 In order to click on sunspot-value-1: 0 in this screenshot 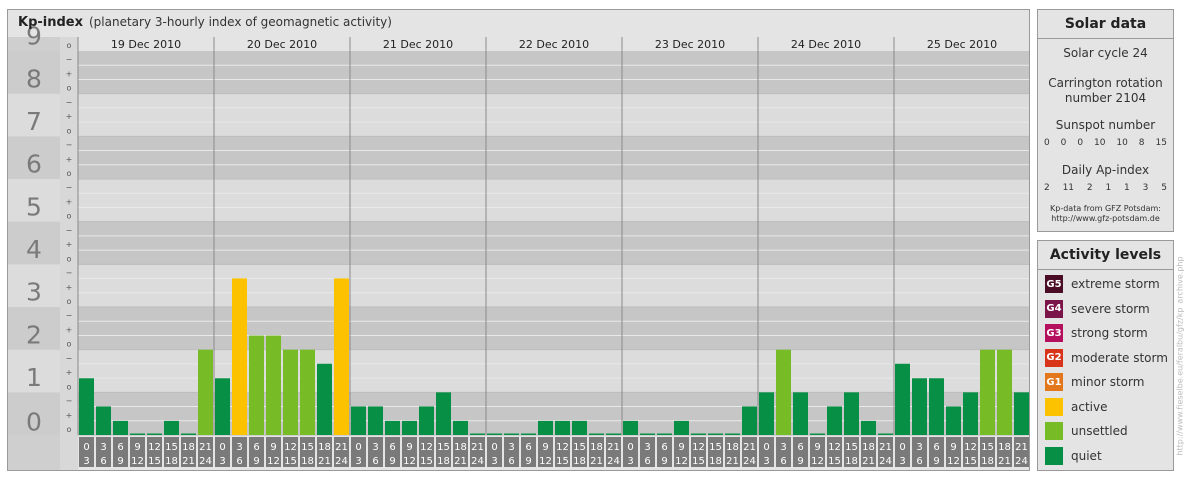, I will do `click(1063, 143)`.